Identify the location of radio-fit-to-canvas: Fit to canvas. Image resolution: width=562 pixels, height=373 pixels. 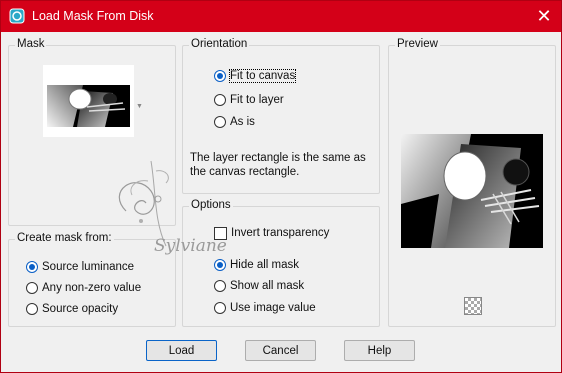
(255, 76).